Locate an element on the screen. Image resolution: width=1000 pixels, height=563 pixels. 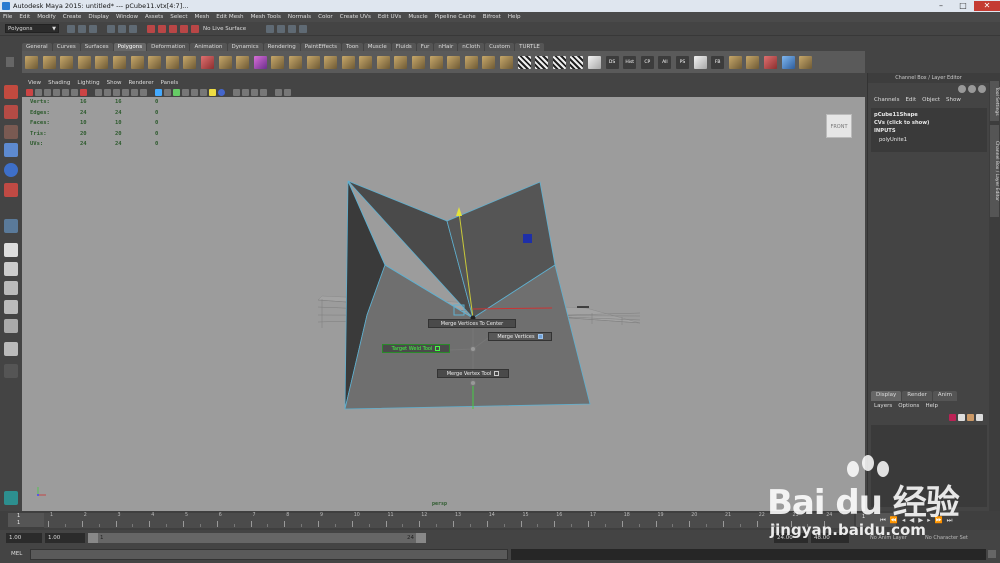
combine-icon is located at coordinates (207, 62).